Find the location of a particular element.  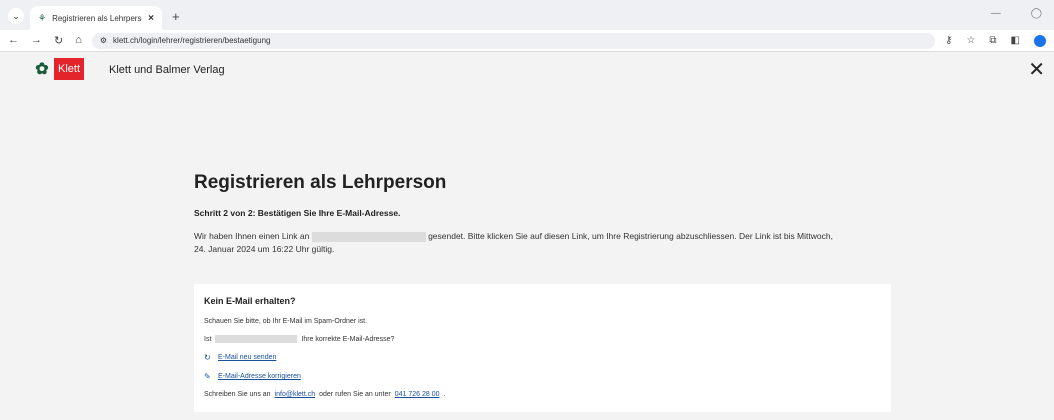

tab-close-icon: × is located at coordinates (151, 18).